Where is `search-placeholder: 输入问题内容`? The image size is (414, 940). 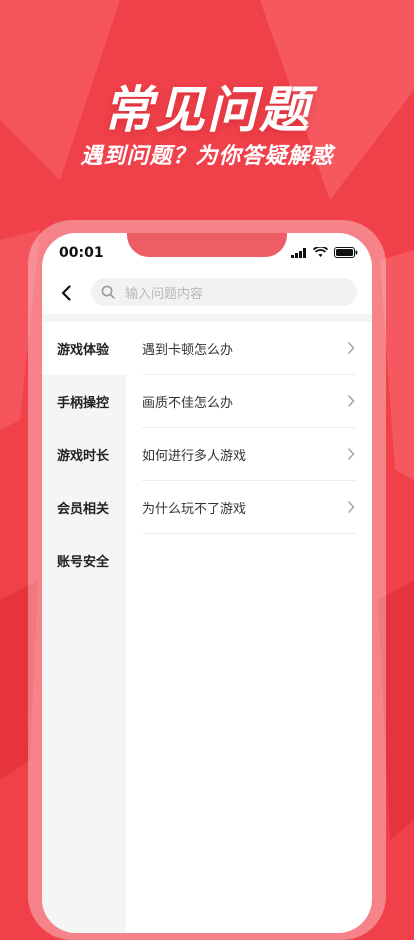 search-placeholder: 输入问题内容 is located at coordinates (164, 294).